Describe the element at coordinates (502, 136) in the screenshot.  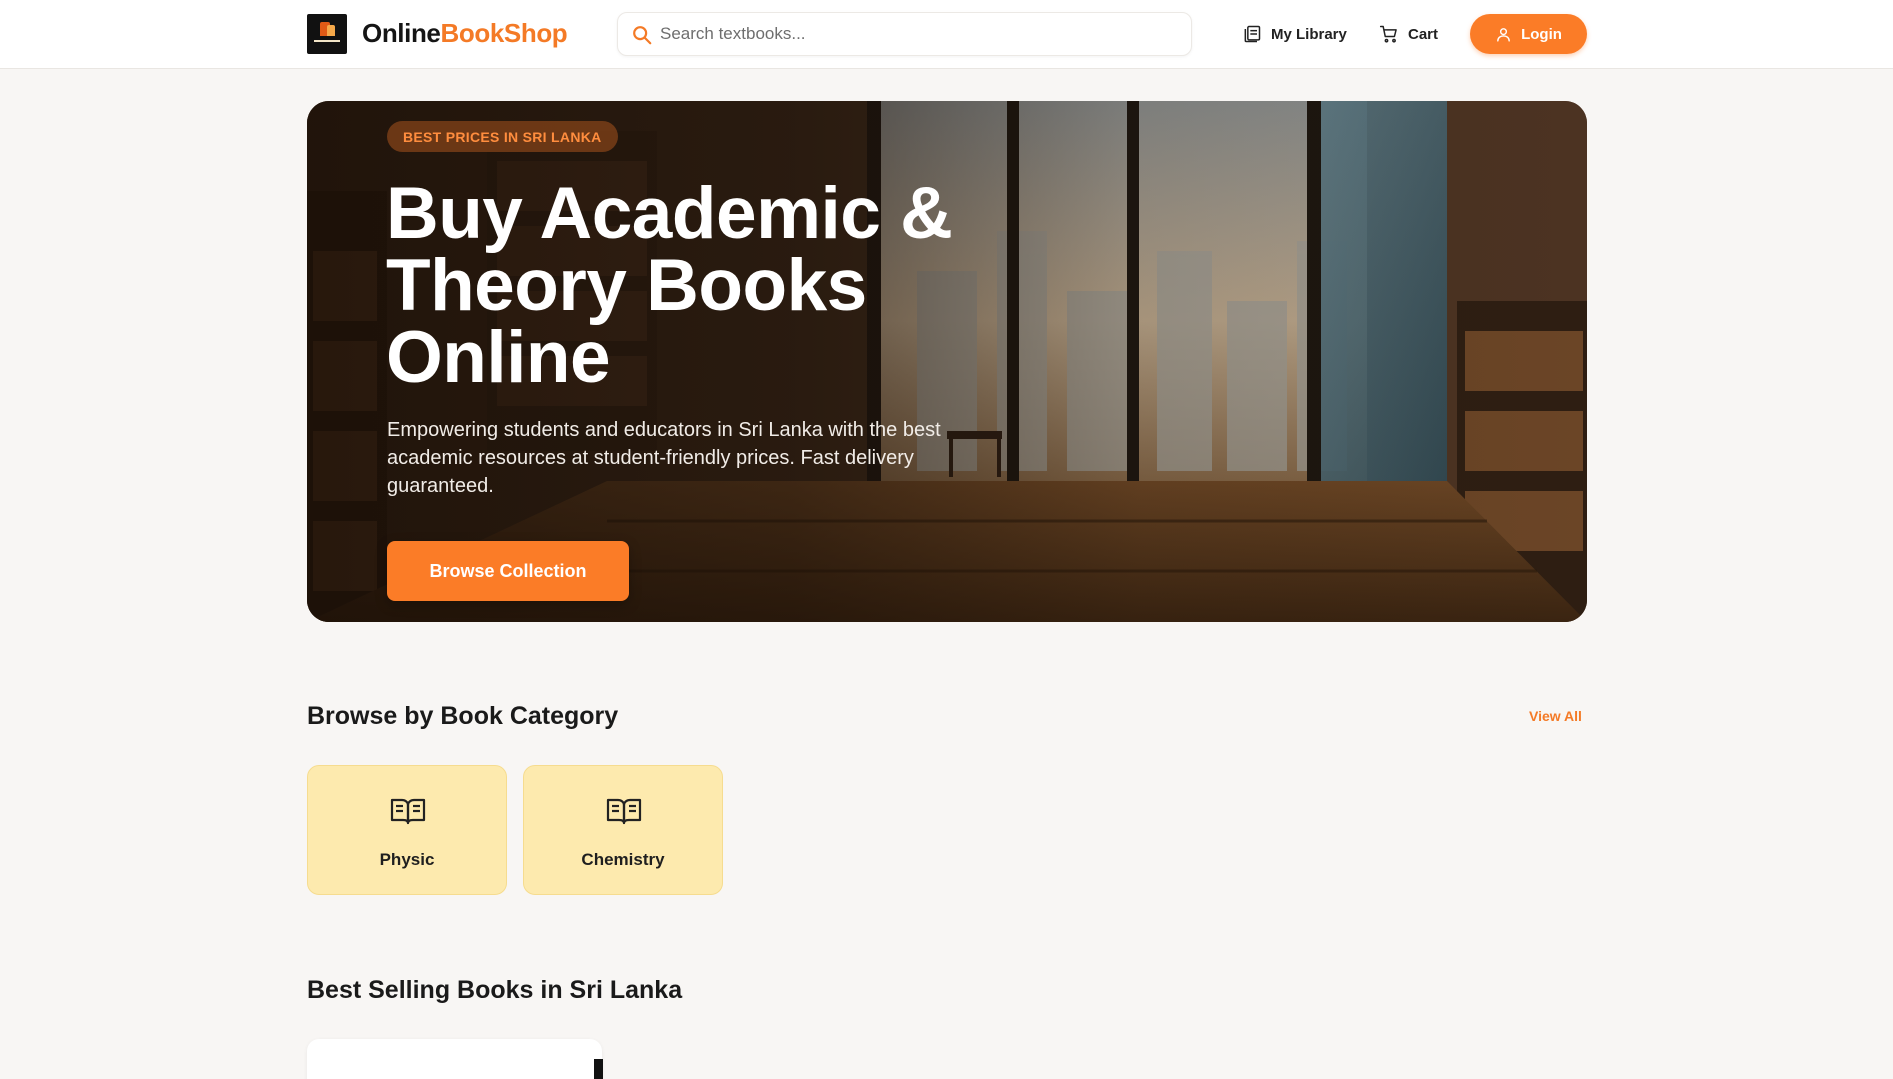
I see `hero-badge: BEST PRICES IN SRI LANKA` at that location.